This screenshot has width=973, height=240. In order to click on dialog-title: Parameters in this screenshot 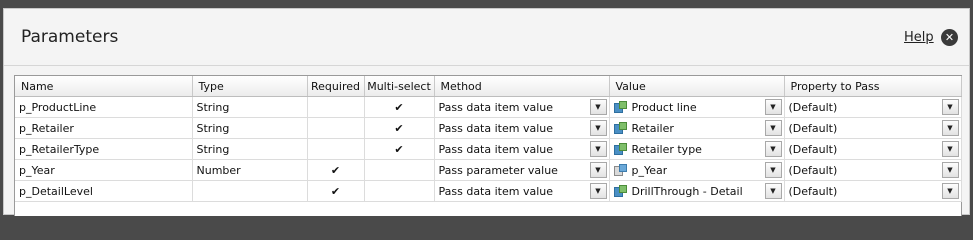, I will do `click(70, 37)`.